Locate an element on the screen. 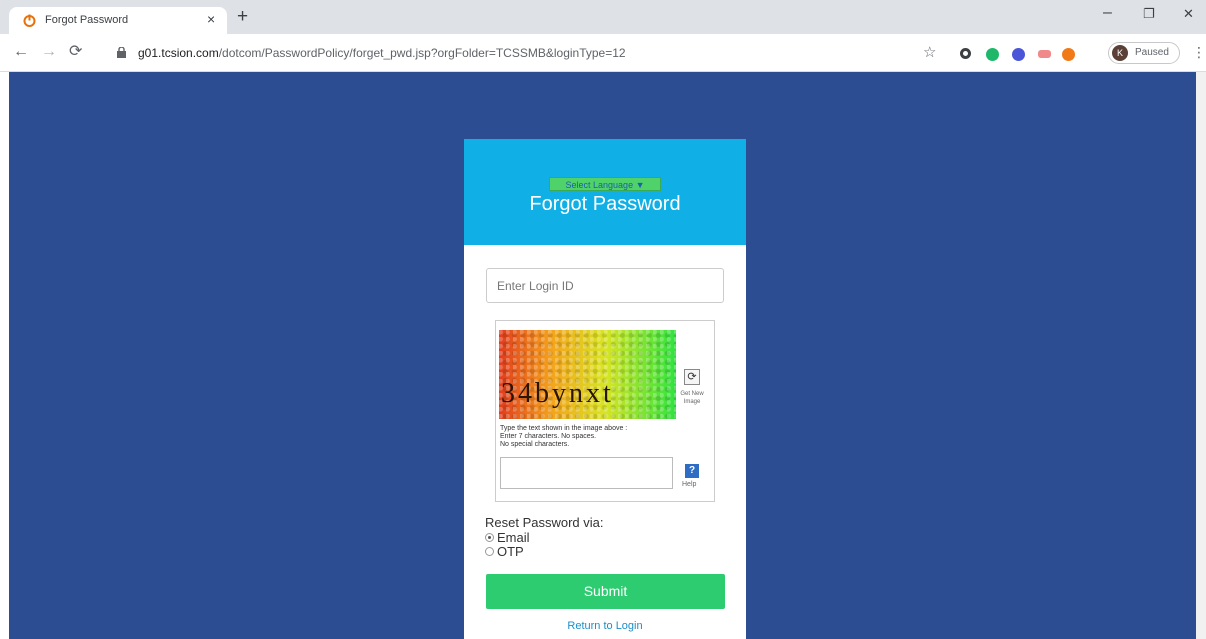  reset-via-label: Reset Password via: is located at coordinates (544, 522).